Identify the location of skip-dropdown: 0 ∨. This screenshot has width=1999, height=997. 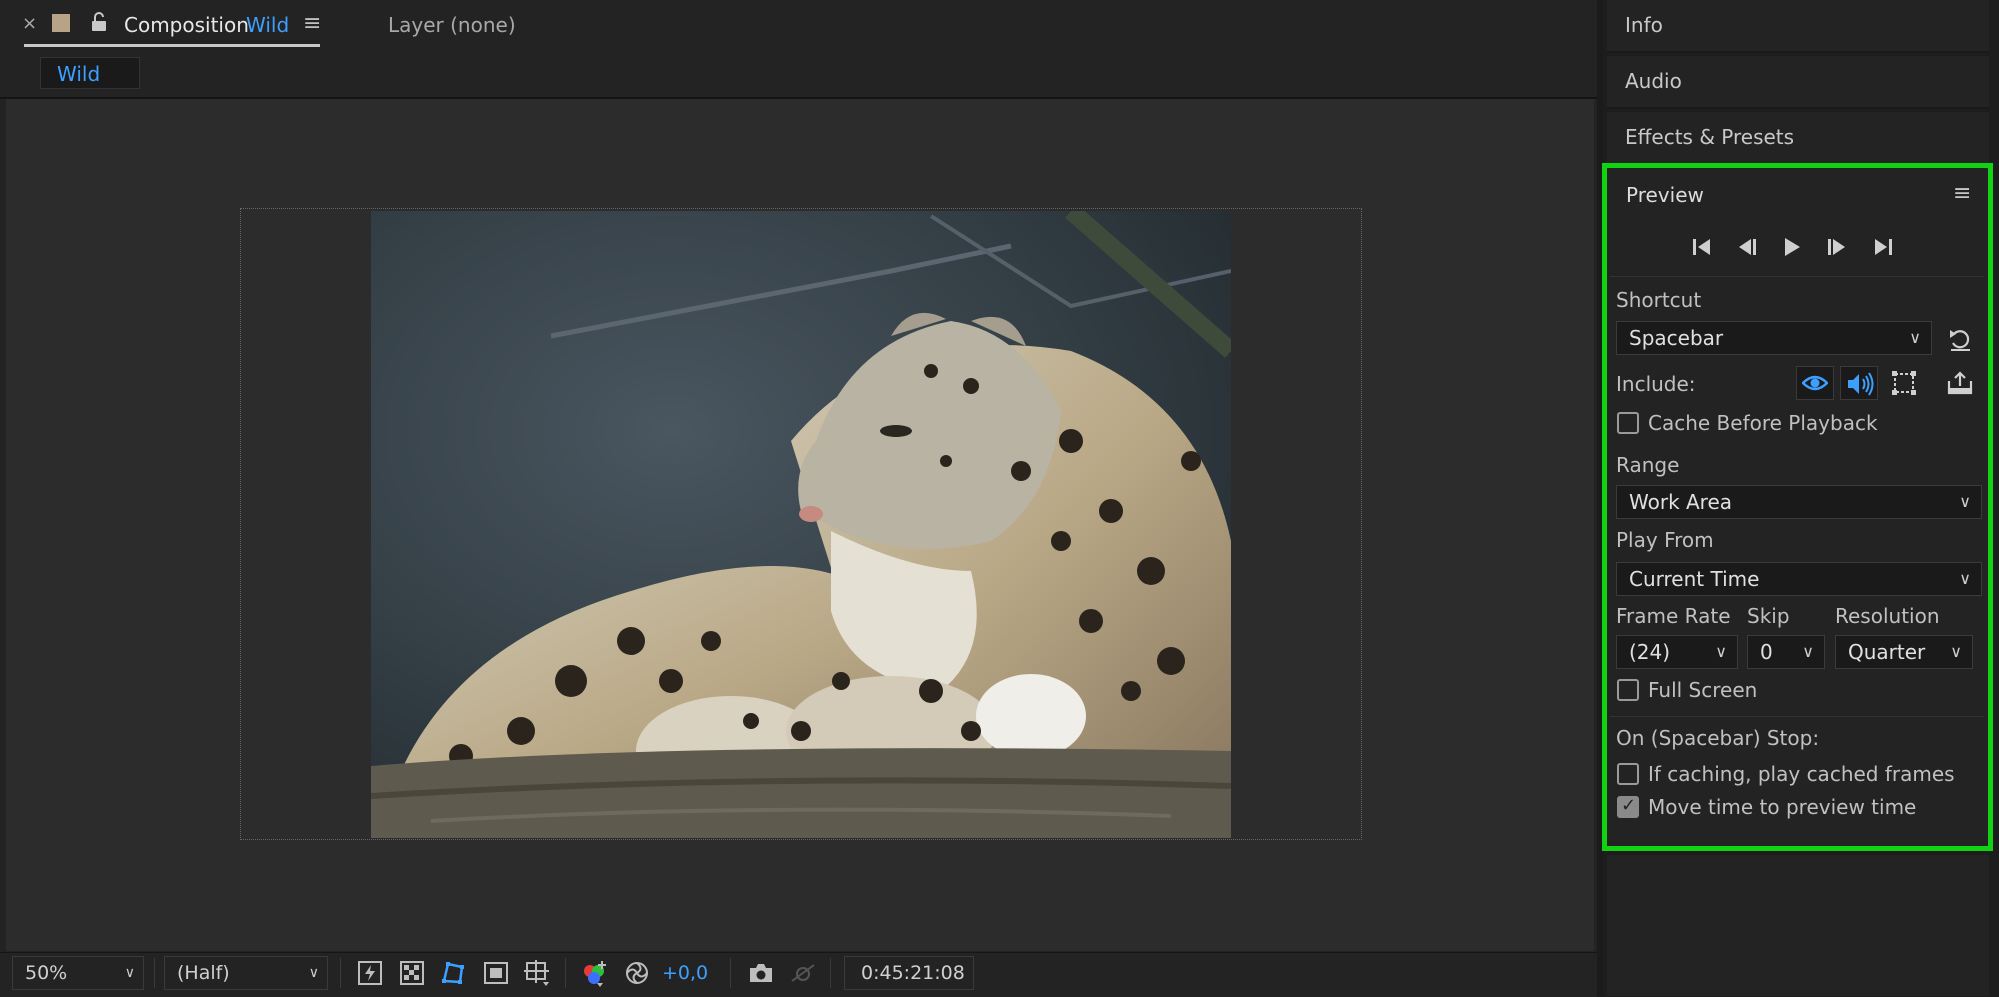
(1786, 652).